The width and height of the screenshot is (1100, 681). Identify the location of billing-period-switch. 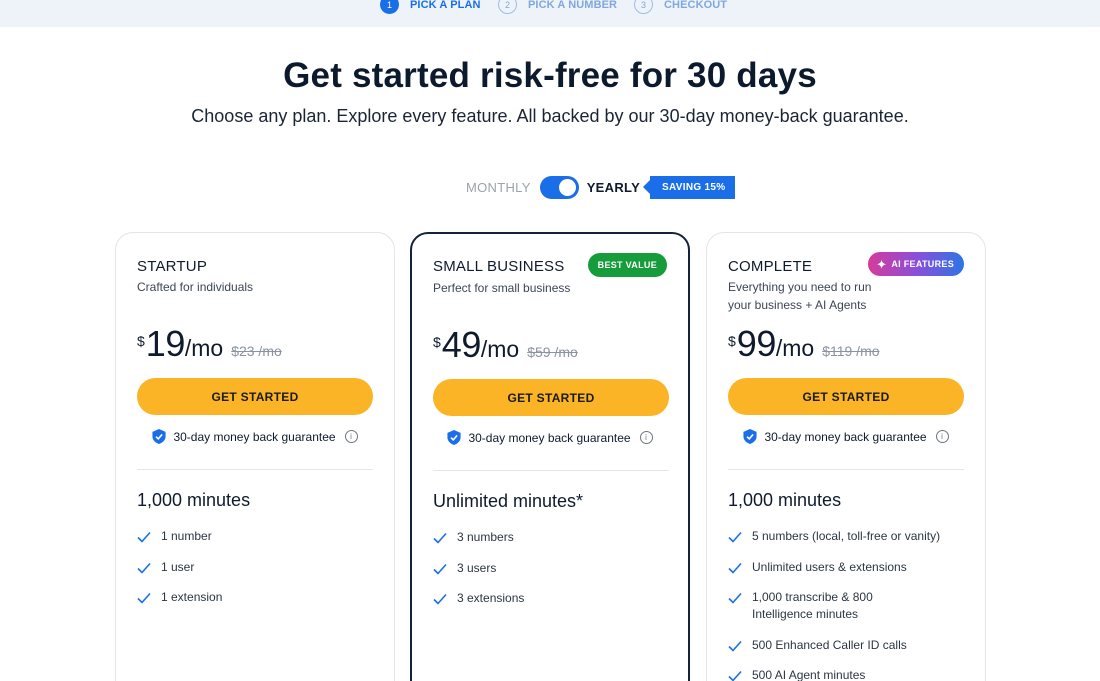
(559, 187).